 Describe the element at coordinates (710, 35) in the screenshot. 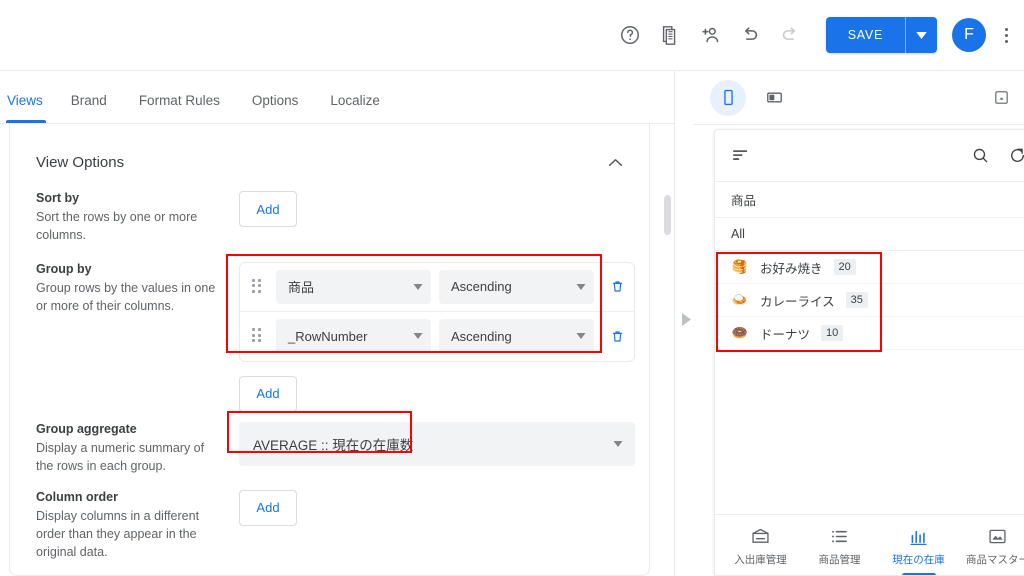

I see `add-person-icon` at that location.